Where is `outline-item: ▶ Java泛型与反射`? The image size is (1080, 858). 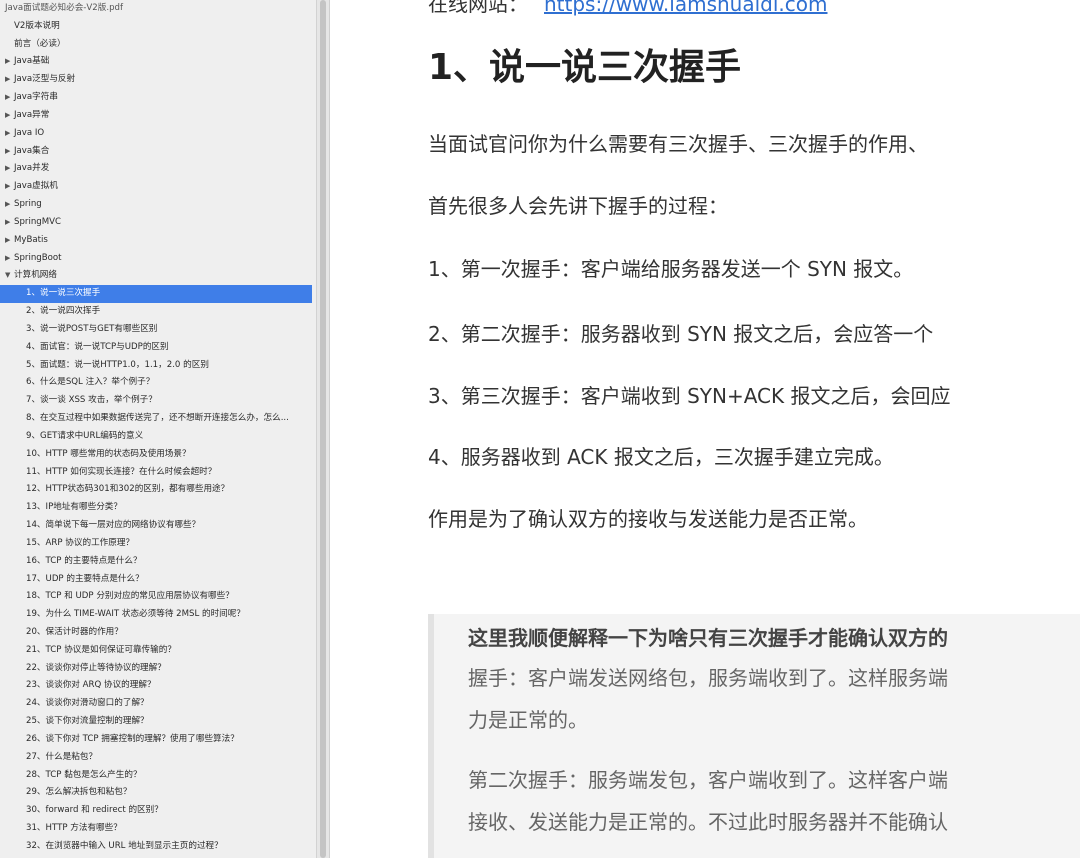 outline-item: ▶ Java泛型与反射 is located at coordinates (158, 80).